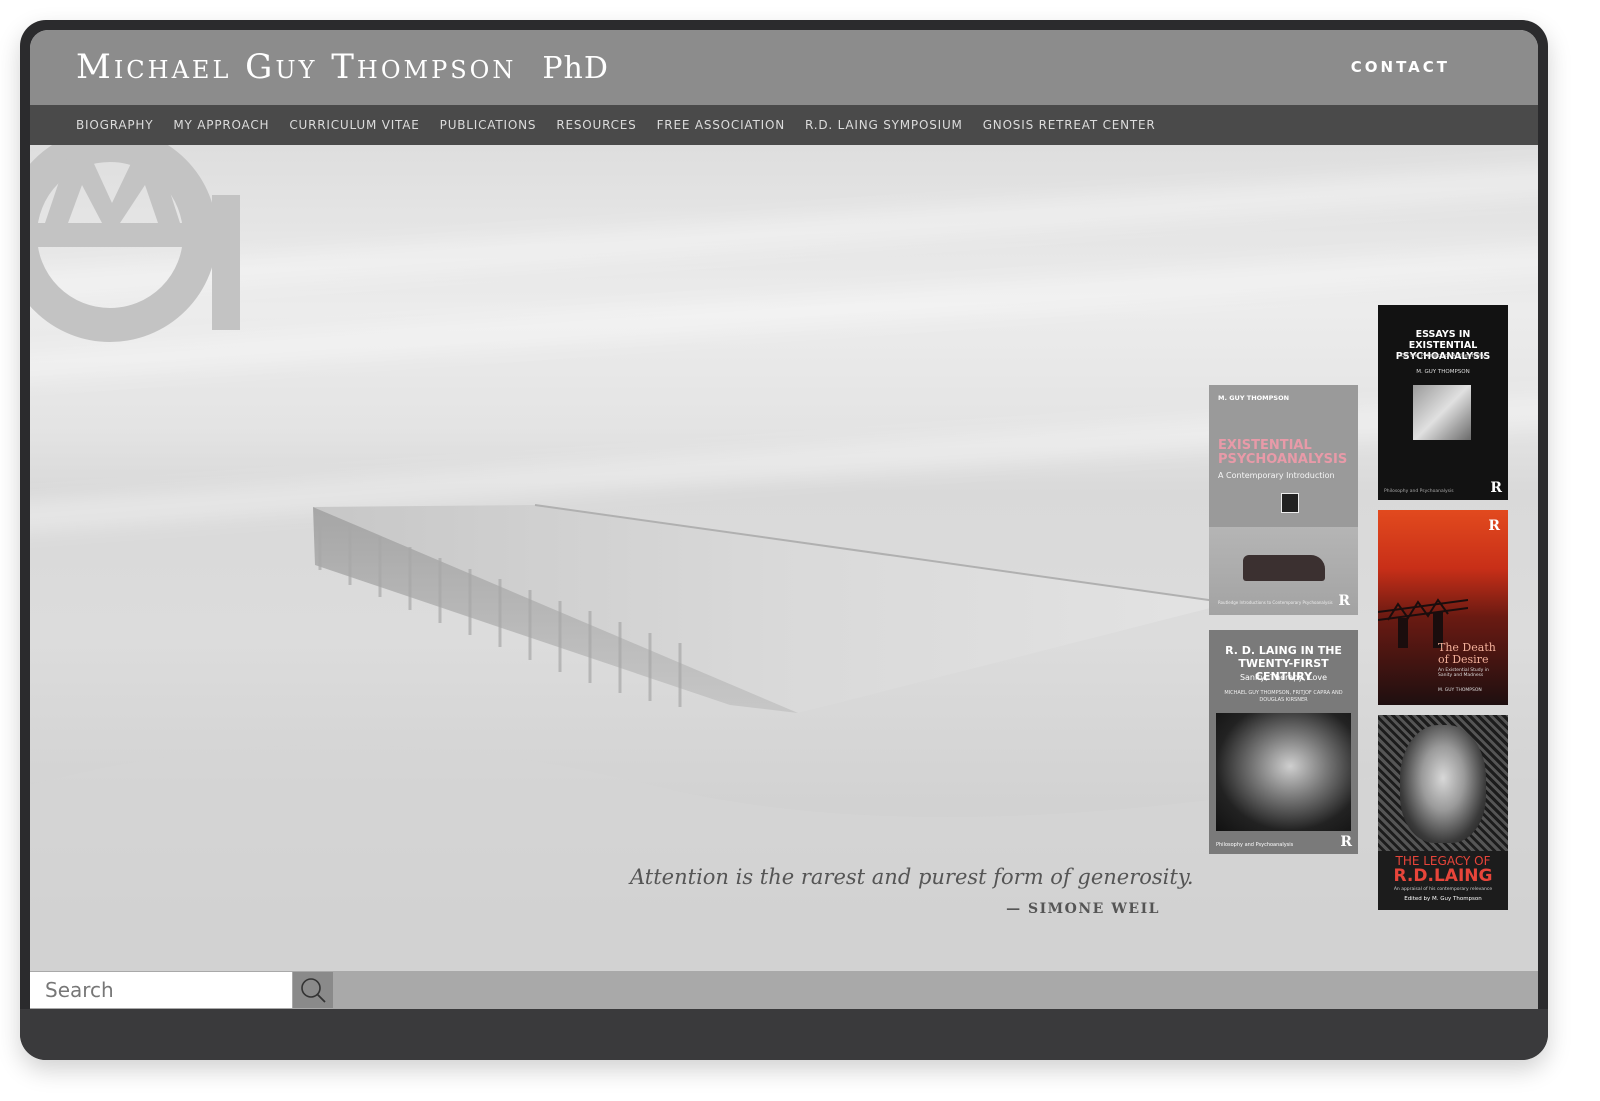 Image resolution: width=1600 pixels, height=1101 pixels. I want to click on hero-quote-author: — SIMONE WEIL, so click(1083, 909).